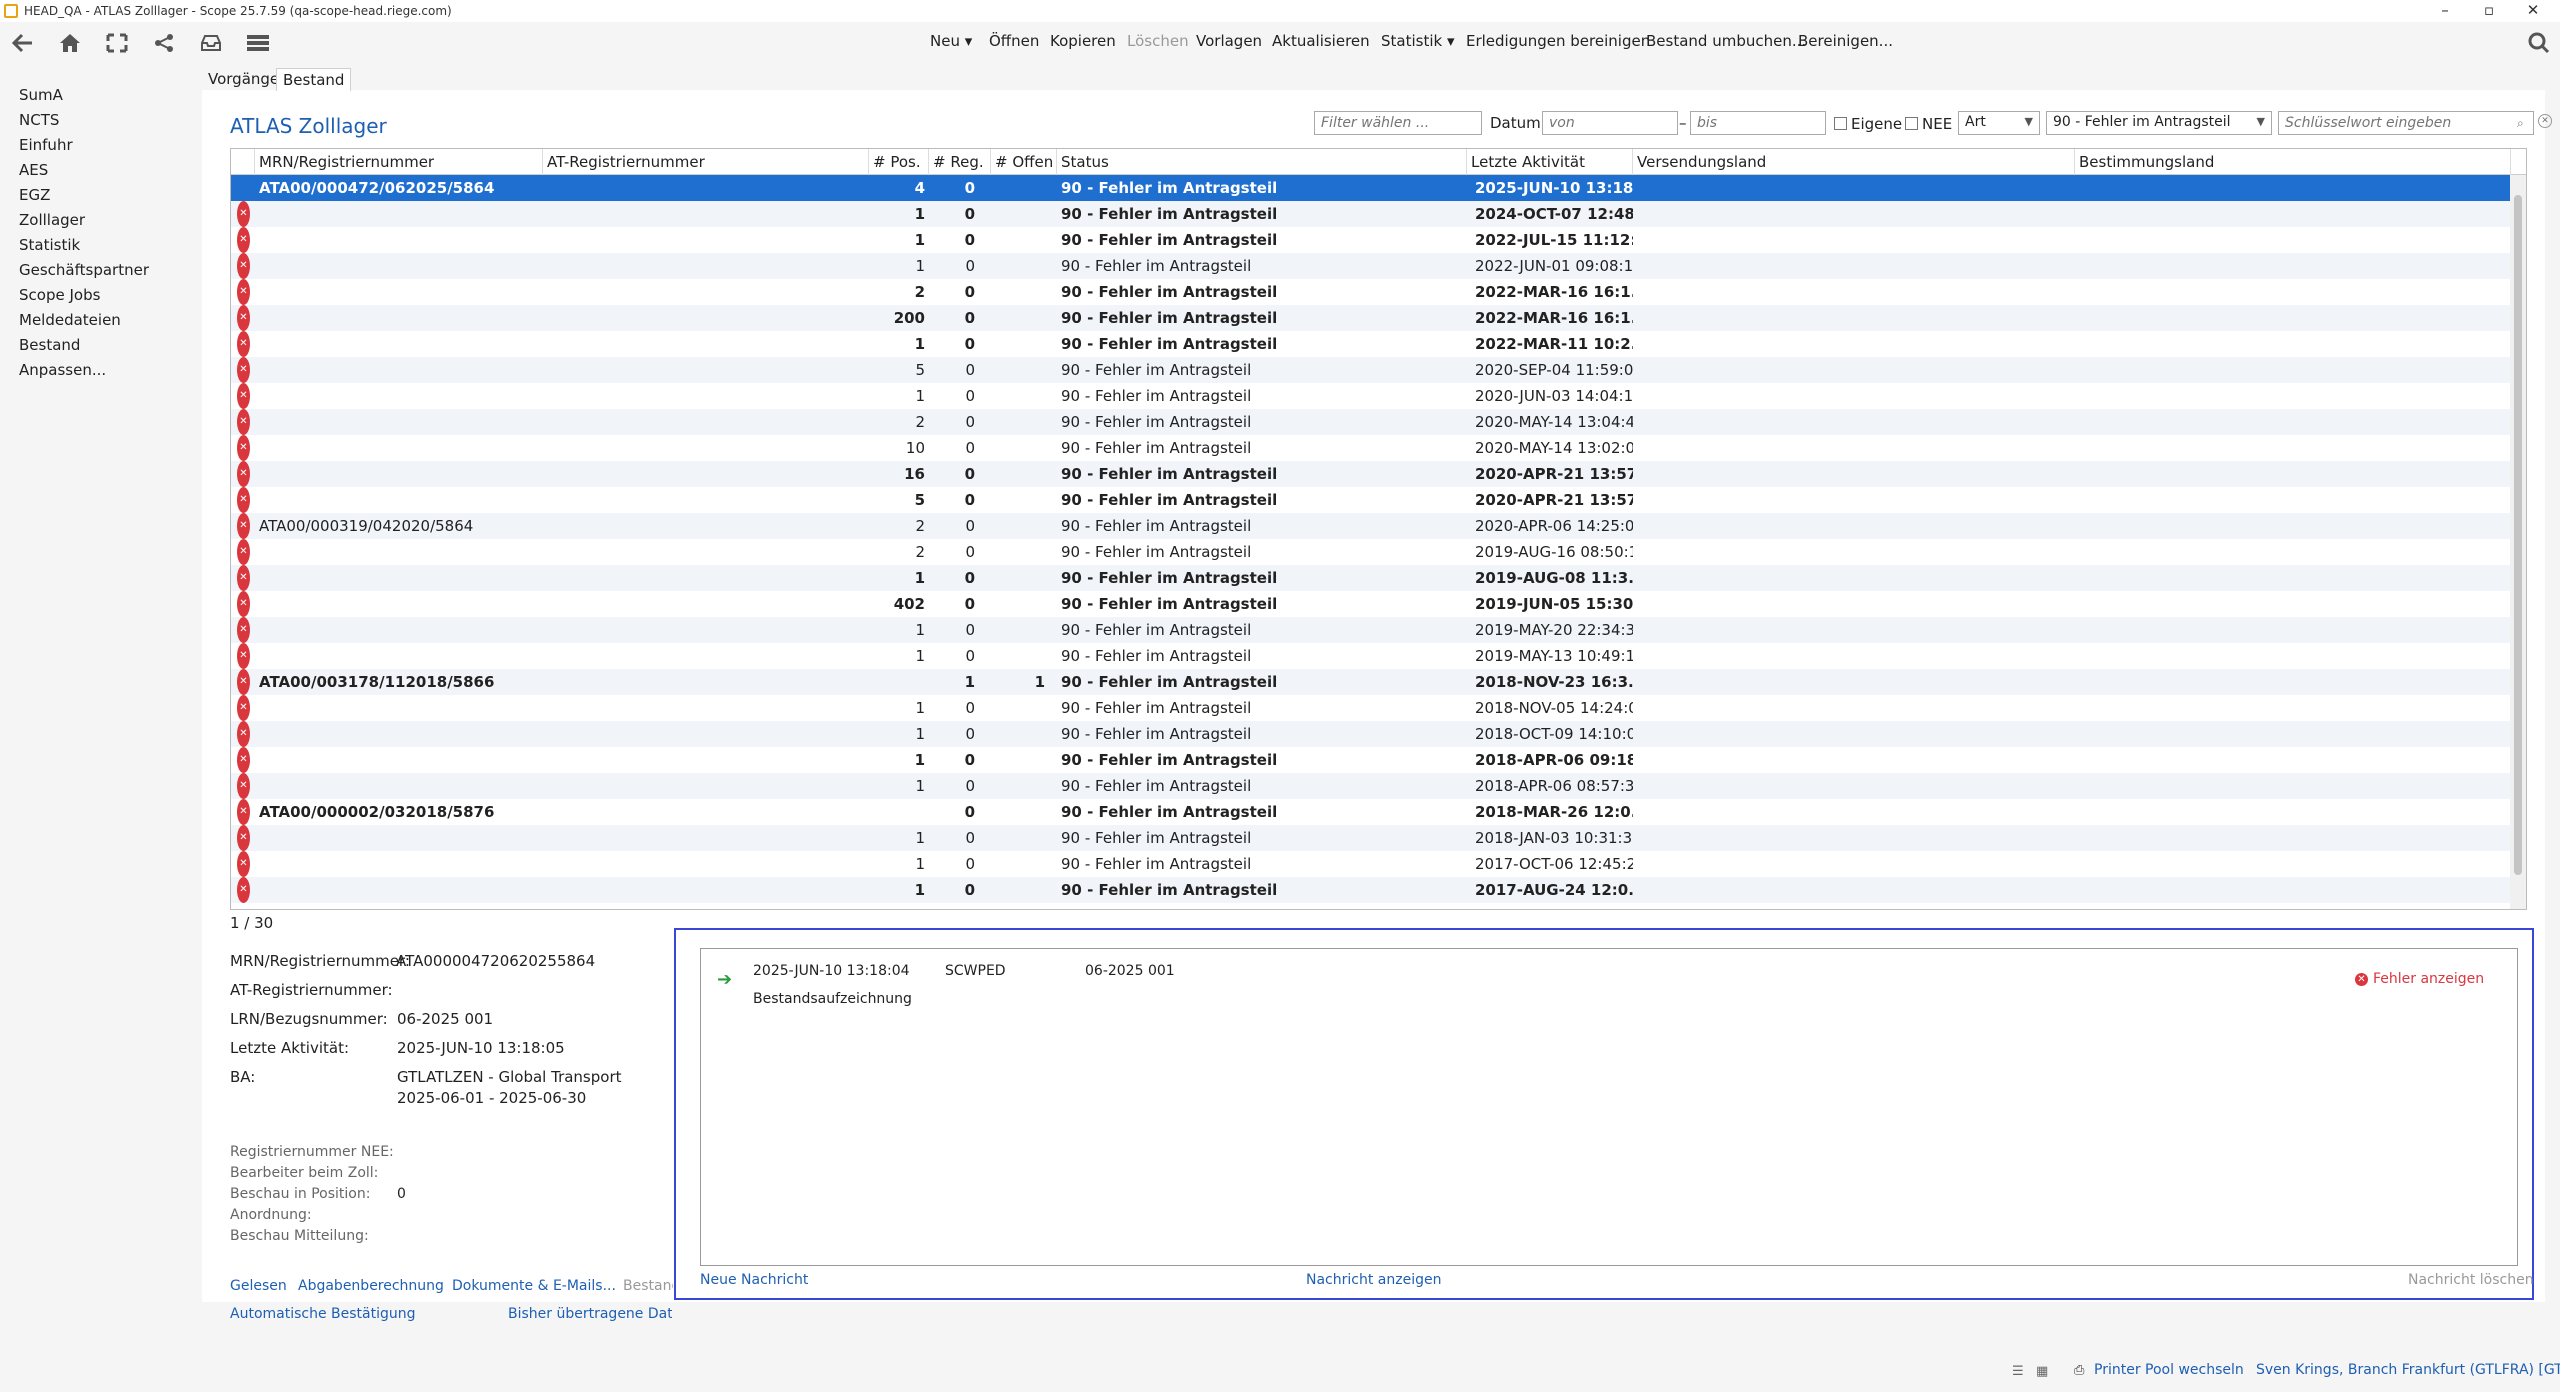 The width and height of the screenshot is (2560, 1392). What do you see at coordinates (2428, 979) in the screenshot?
I see `show-errors-link: Fehler anzeigen` at bounding box center [2428, 979].